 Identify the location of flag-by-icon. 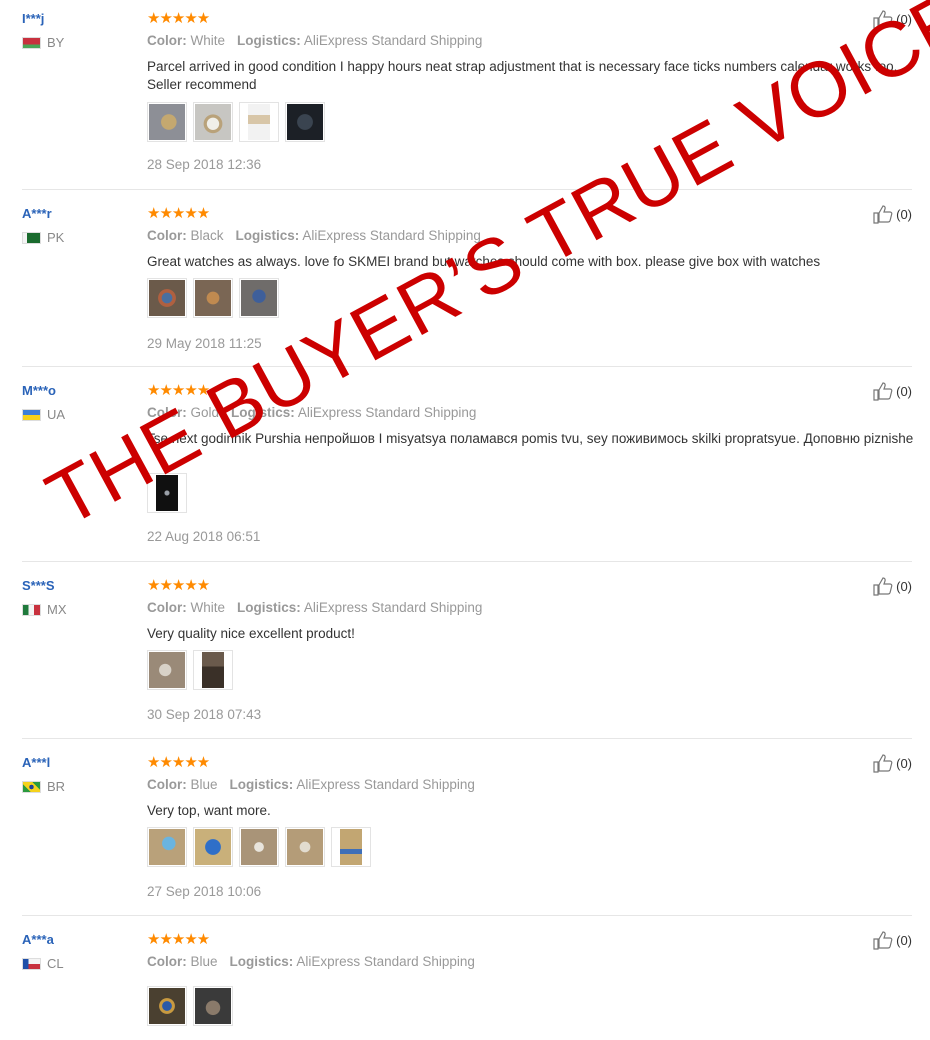
(31, 42).